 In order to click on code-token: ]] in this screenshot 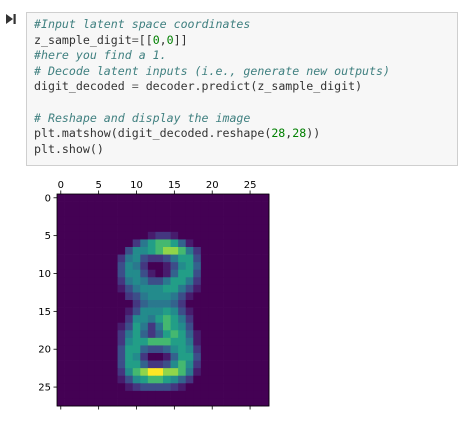, I will do `click(180, 39)`.